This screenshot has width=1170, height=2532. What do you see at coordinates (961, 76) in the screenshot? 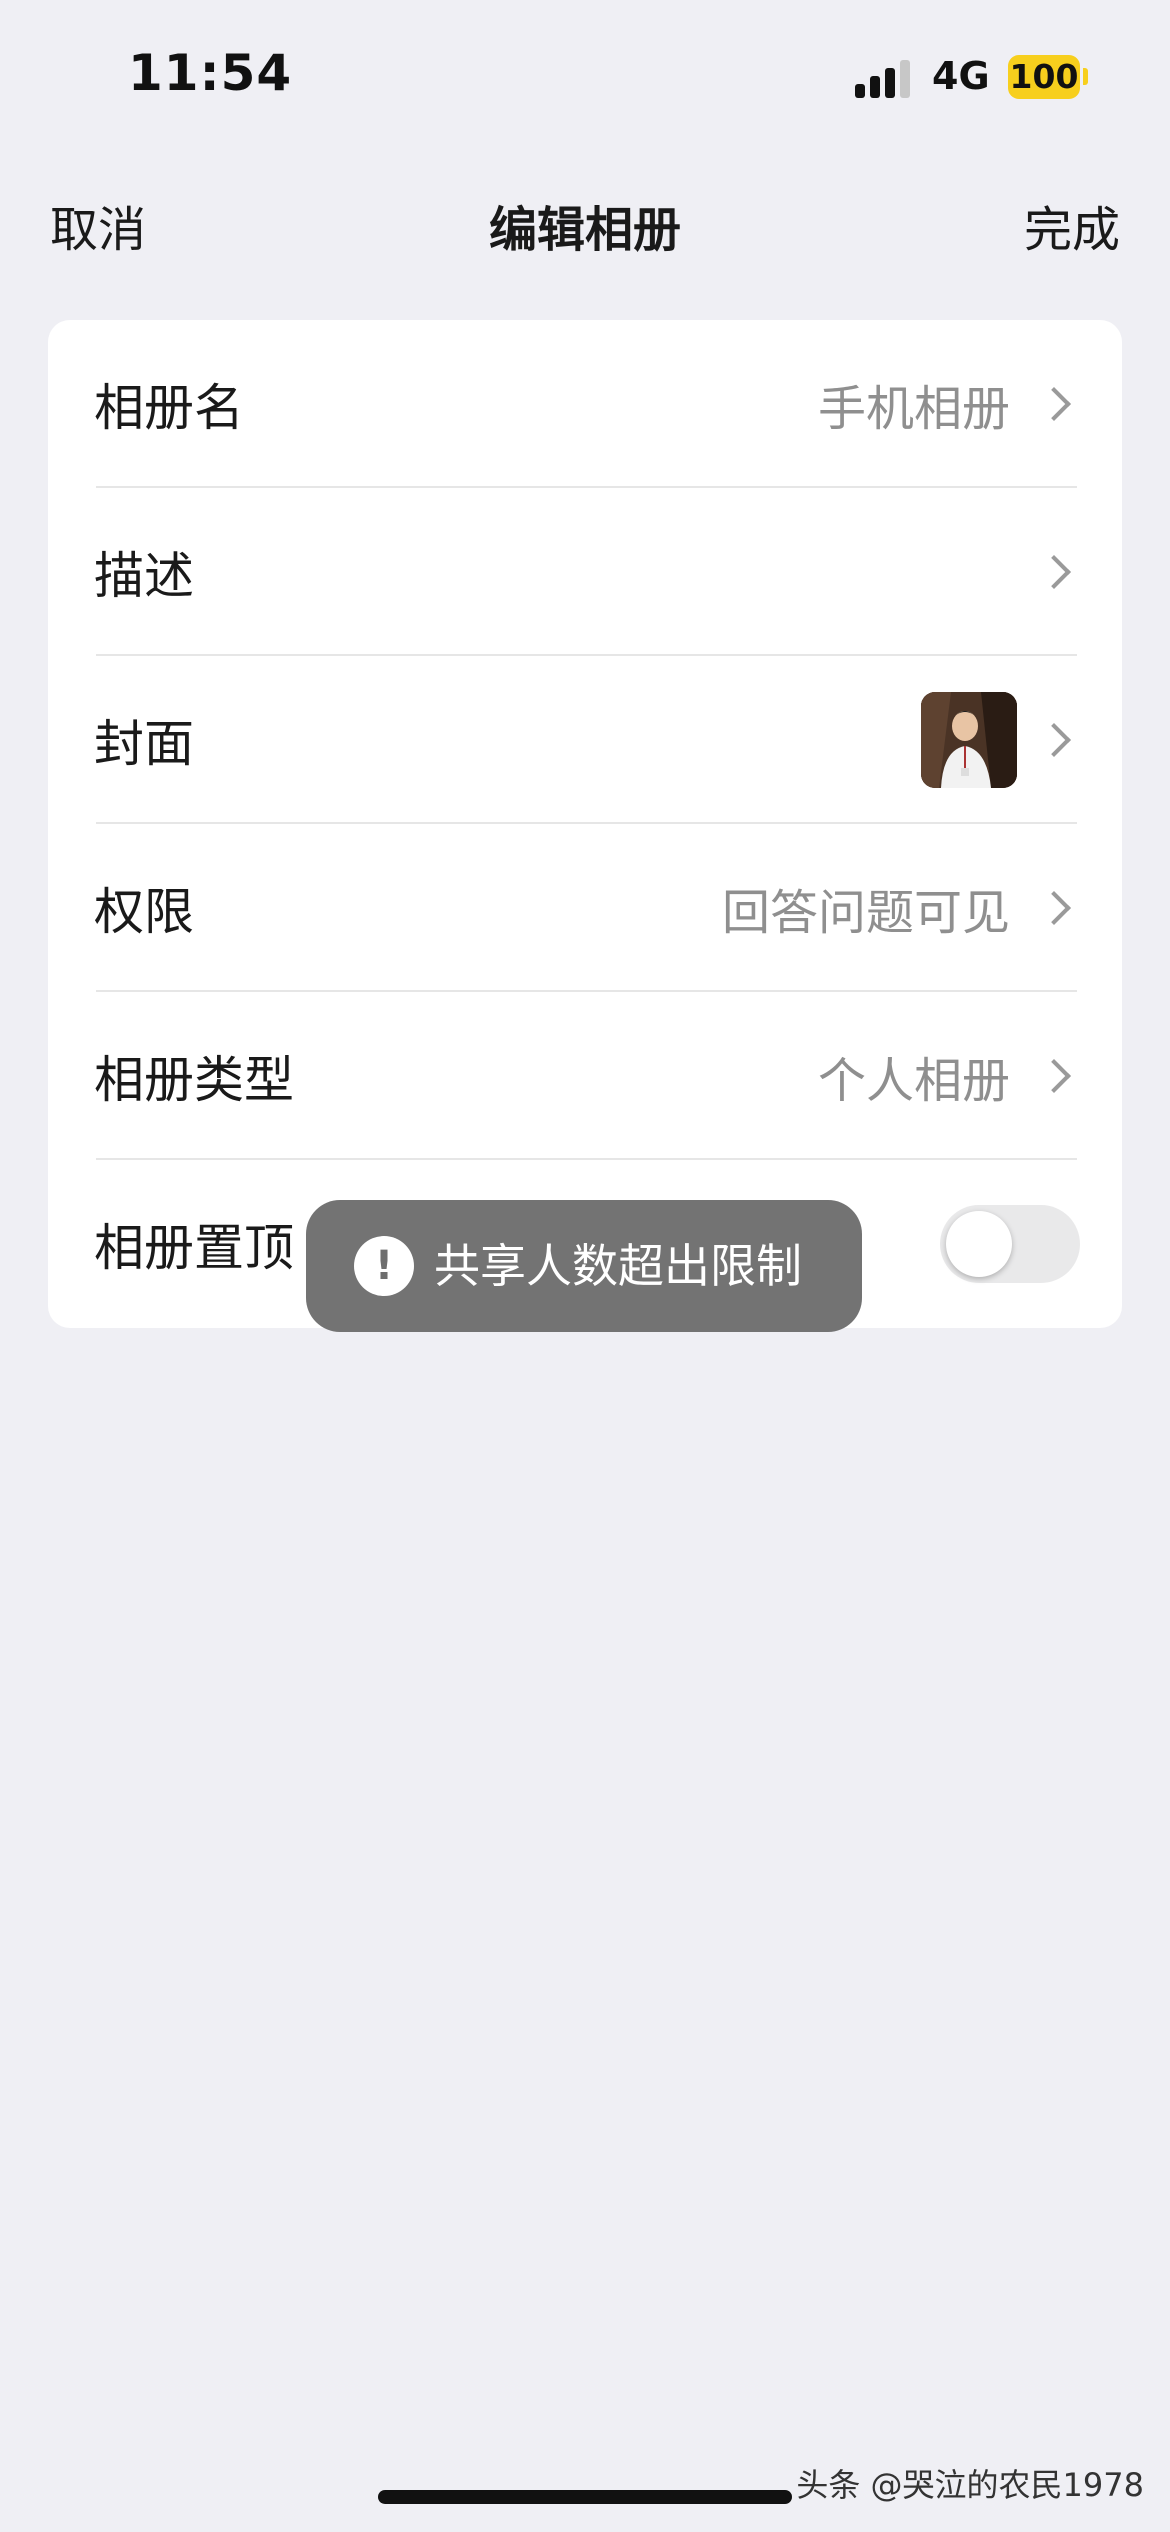
I see `network-type: 4G` at bounding box center [961, 76].